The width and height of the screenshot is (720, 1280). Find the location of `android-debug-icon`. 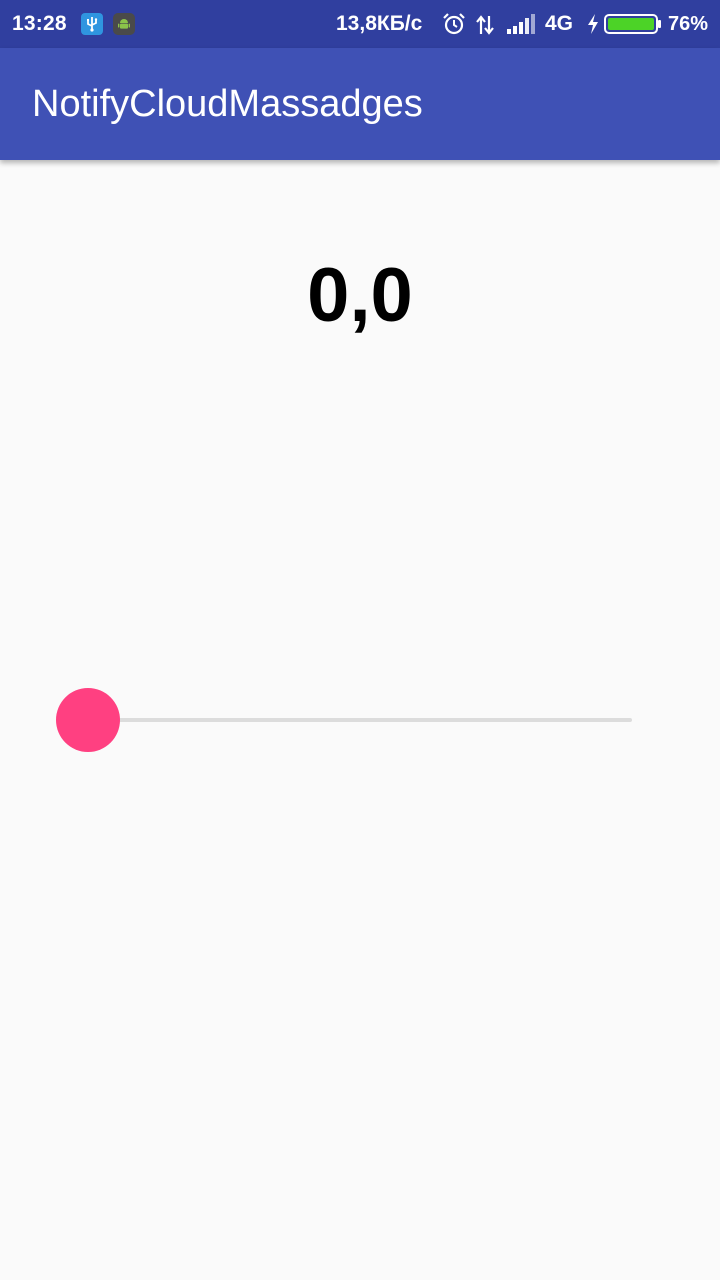

android-debug-icon is located at coordinates (124, 24).